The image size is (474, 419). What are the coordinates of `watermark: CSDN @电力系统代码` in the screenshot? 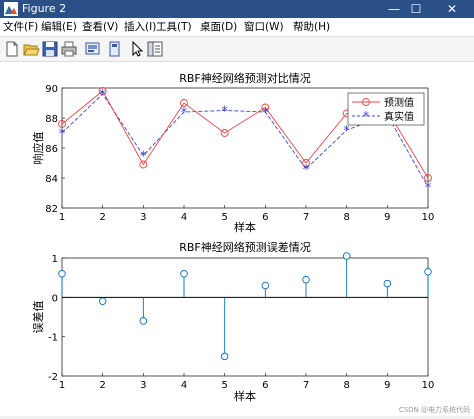 It's located at (434, 409).